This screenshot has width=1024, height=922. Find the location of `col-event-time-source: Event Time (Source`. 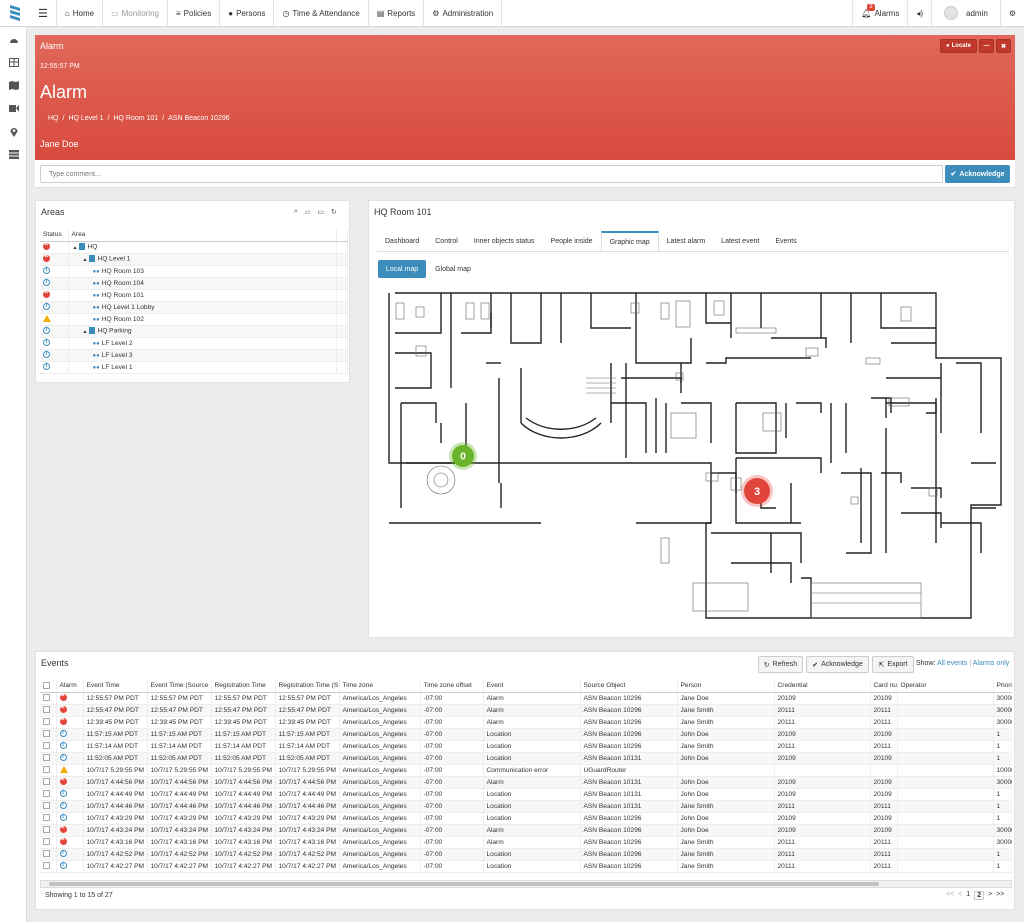

col-event-time-source: Event Time (Source is located at coordinates (179, 686).